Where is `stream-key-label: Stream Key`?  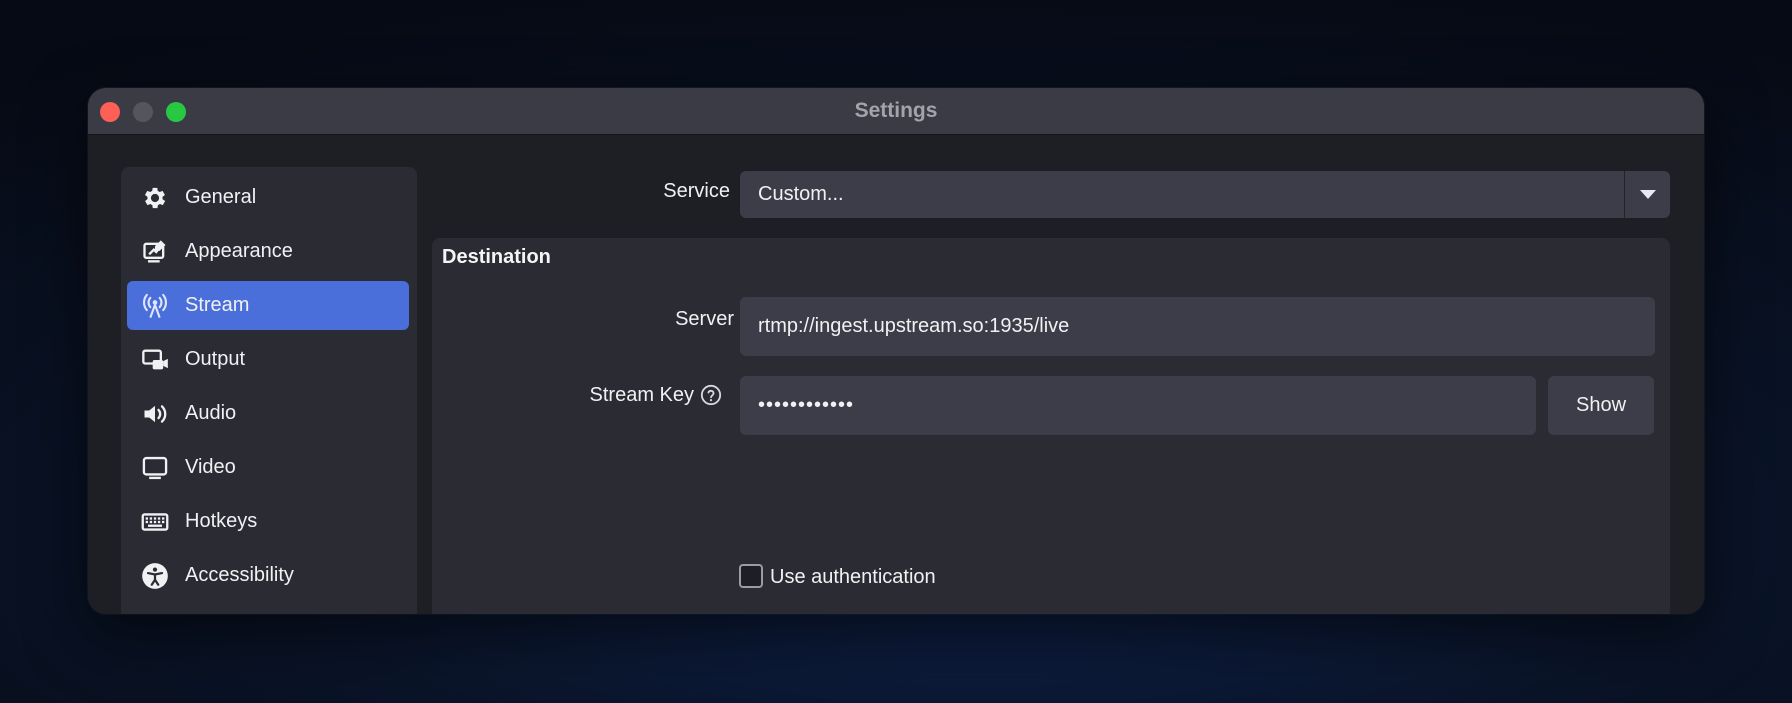
stream-key-label: Stream Key is located at coordinates (641, 395).